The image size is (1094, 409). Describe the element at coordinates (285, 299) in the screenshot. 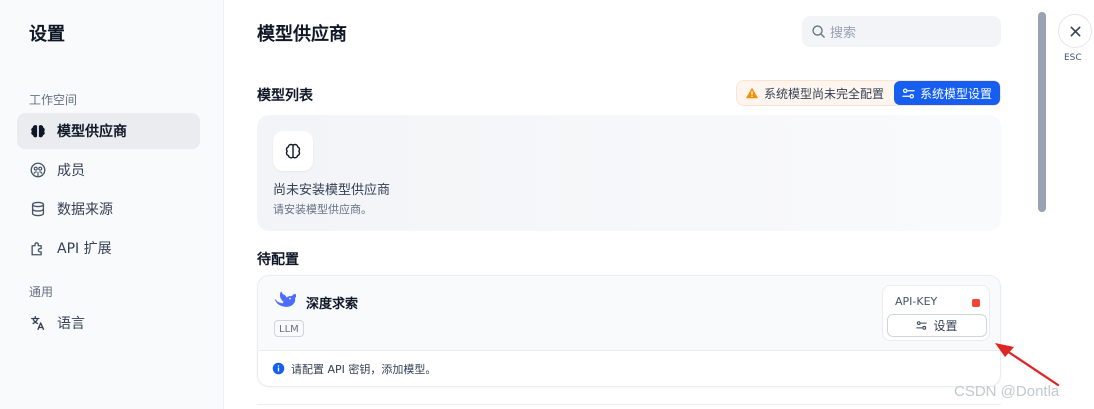

I see `deepseek-whale-icon` at that location.